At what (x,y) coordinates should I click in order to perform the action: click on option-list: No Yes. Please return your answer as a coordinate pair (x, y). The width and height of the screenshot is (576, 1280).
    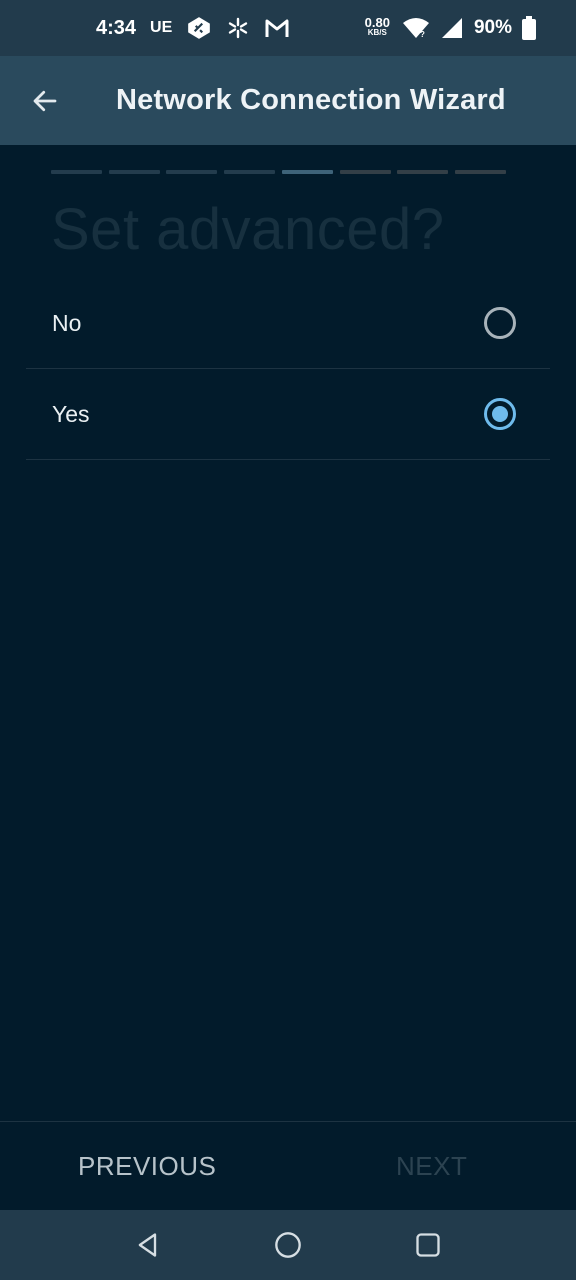
    Looking at the image, I should click on (288, 369).